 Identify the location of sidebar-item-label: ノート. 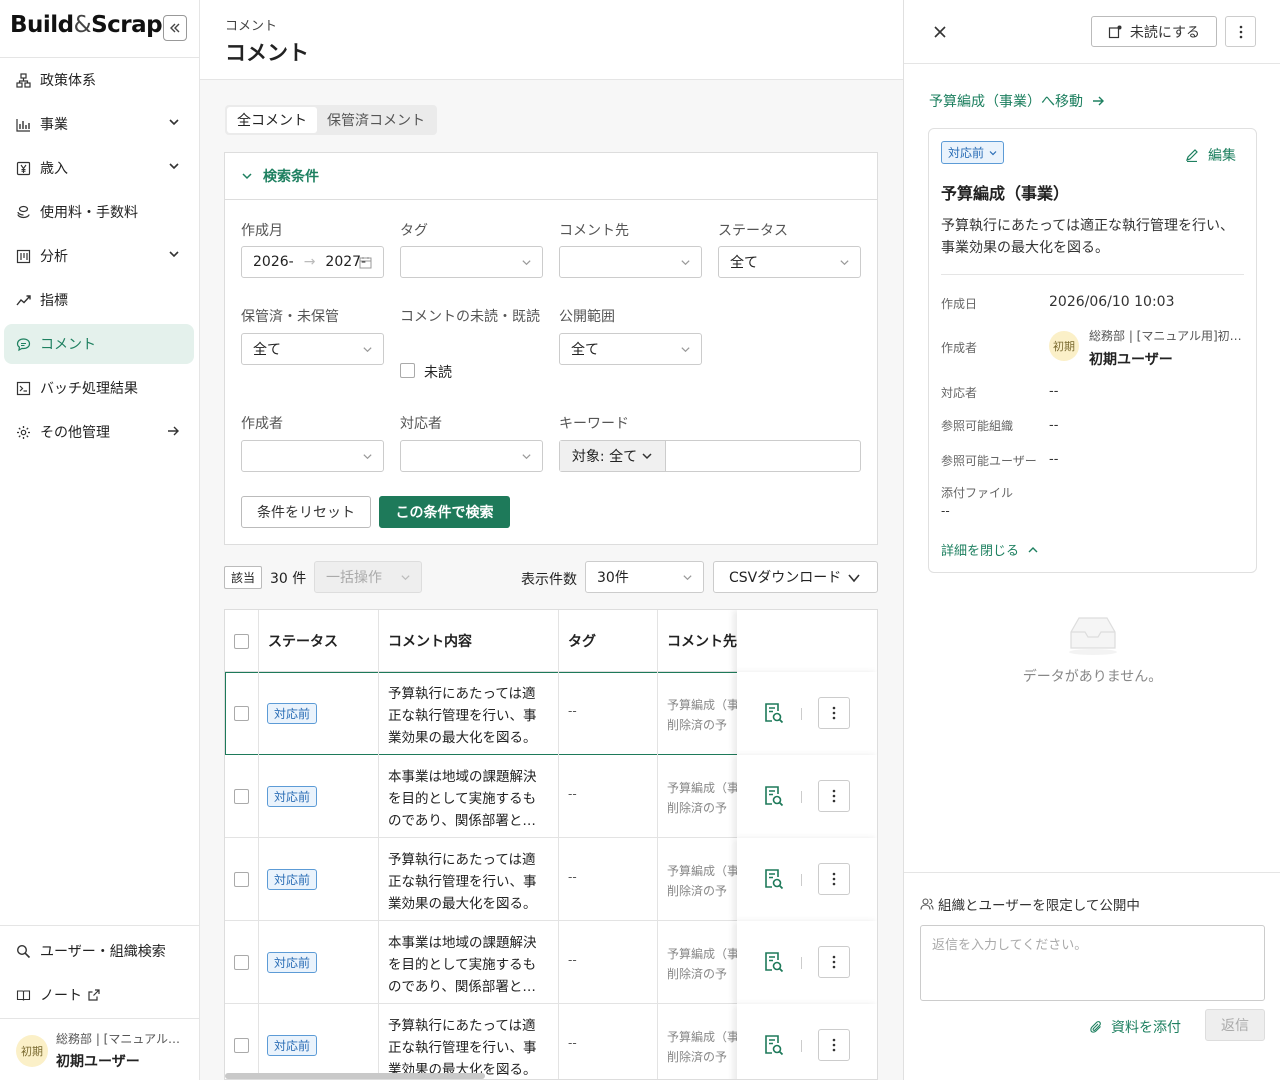
(61, 996).